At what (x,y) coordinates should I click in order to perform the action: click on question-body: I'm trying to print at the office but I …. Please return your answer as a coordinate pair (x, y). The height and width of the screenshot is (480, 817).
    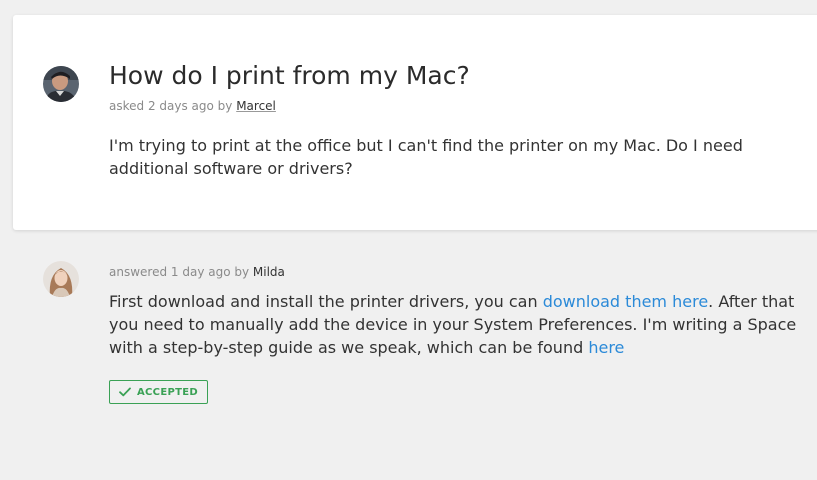
    Looking at the image, I should click on (426, 157).